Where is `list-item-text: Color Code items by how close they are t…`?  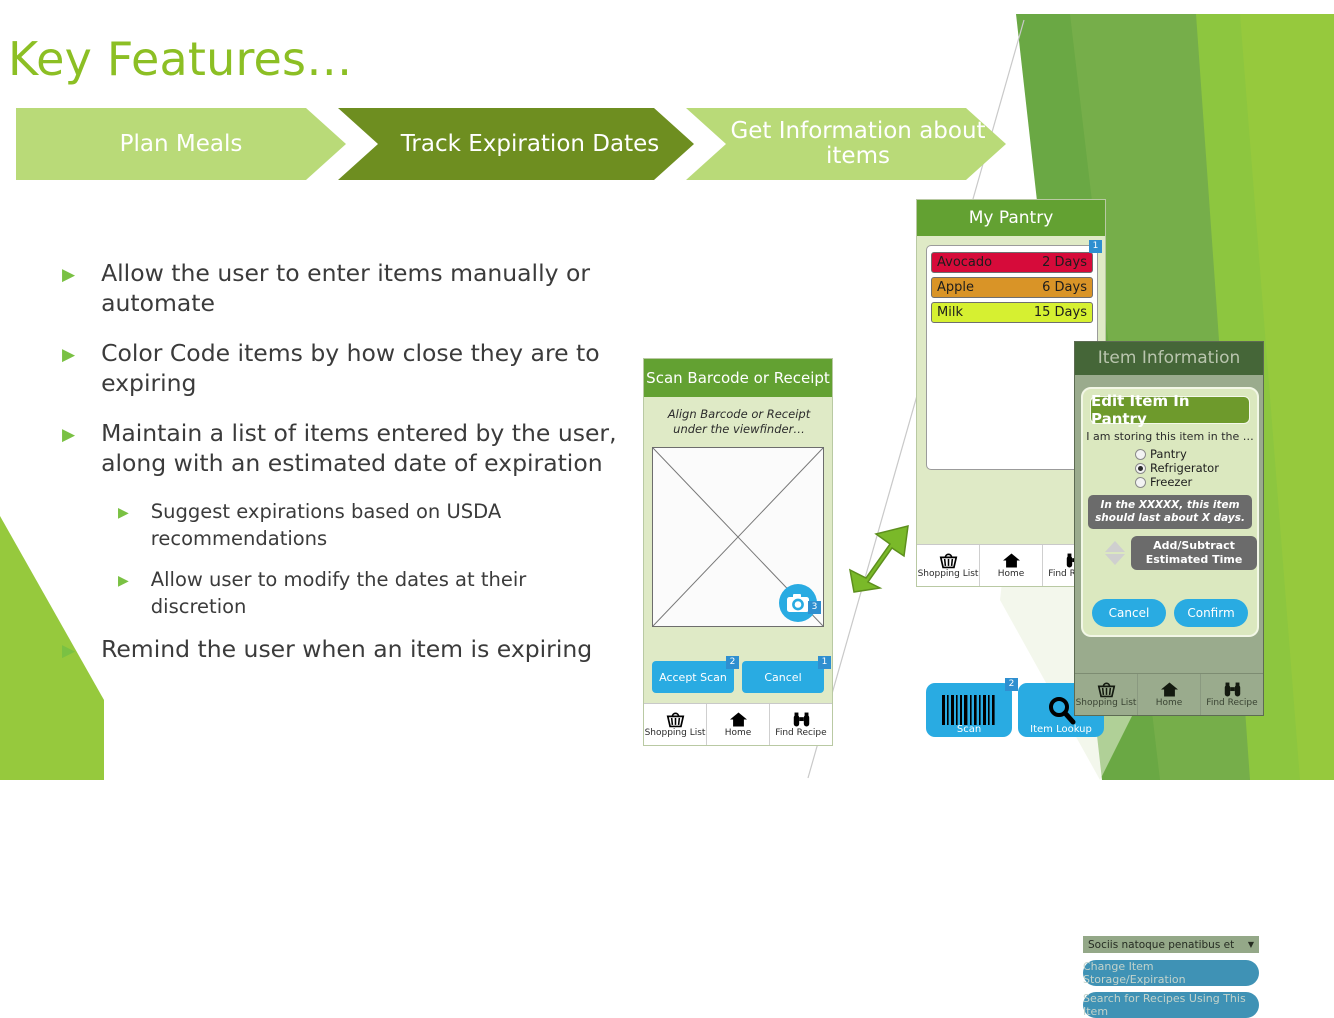 list-item-text: Color Code items by how close they are t… is located at coordinates (350, 368).